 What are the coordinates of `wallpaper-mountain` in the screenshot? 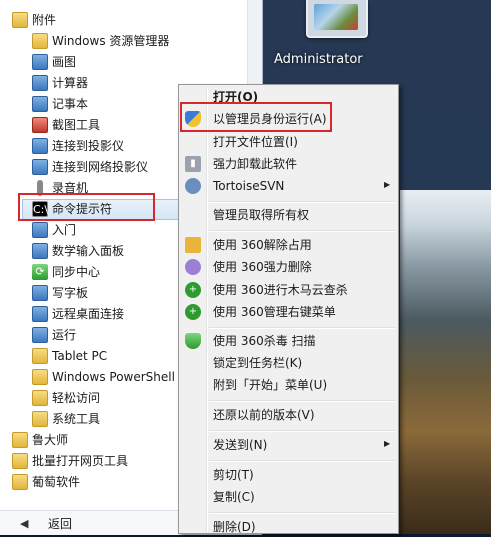 It's located at (445, 362).